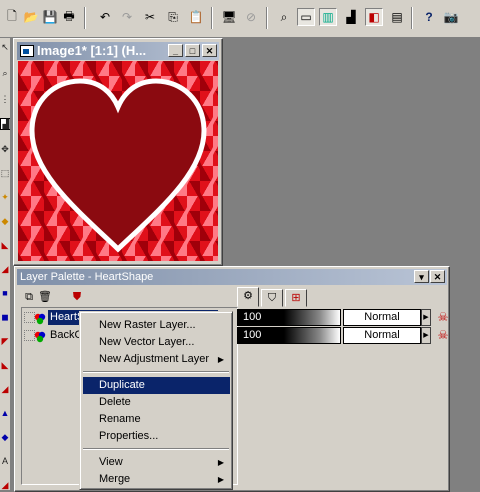  Describe the element at coordinates (29, 297) in the screenshot. I see `new-layer-icon: ⧉` at that location.